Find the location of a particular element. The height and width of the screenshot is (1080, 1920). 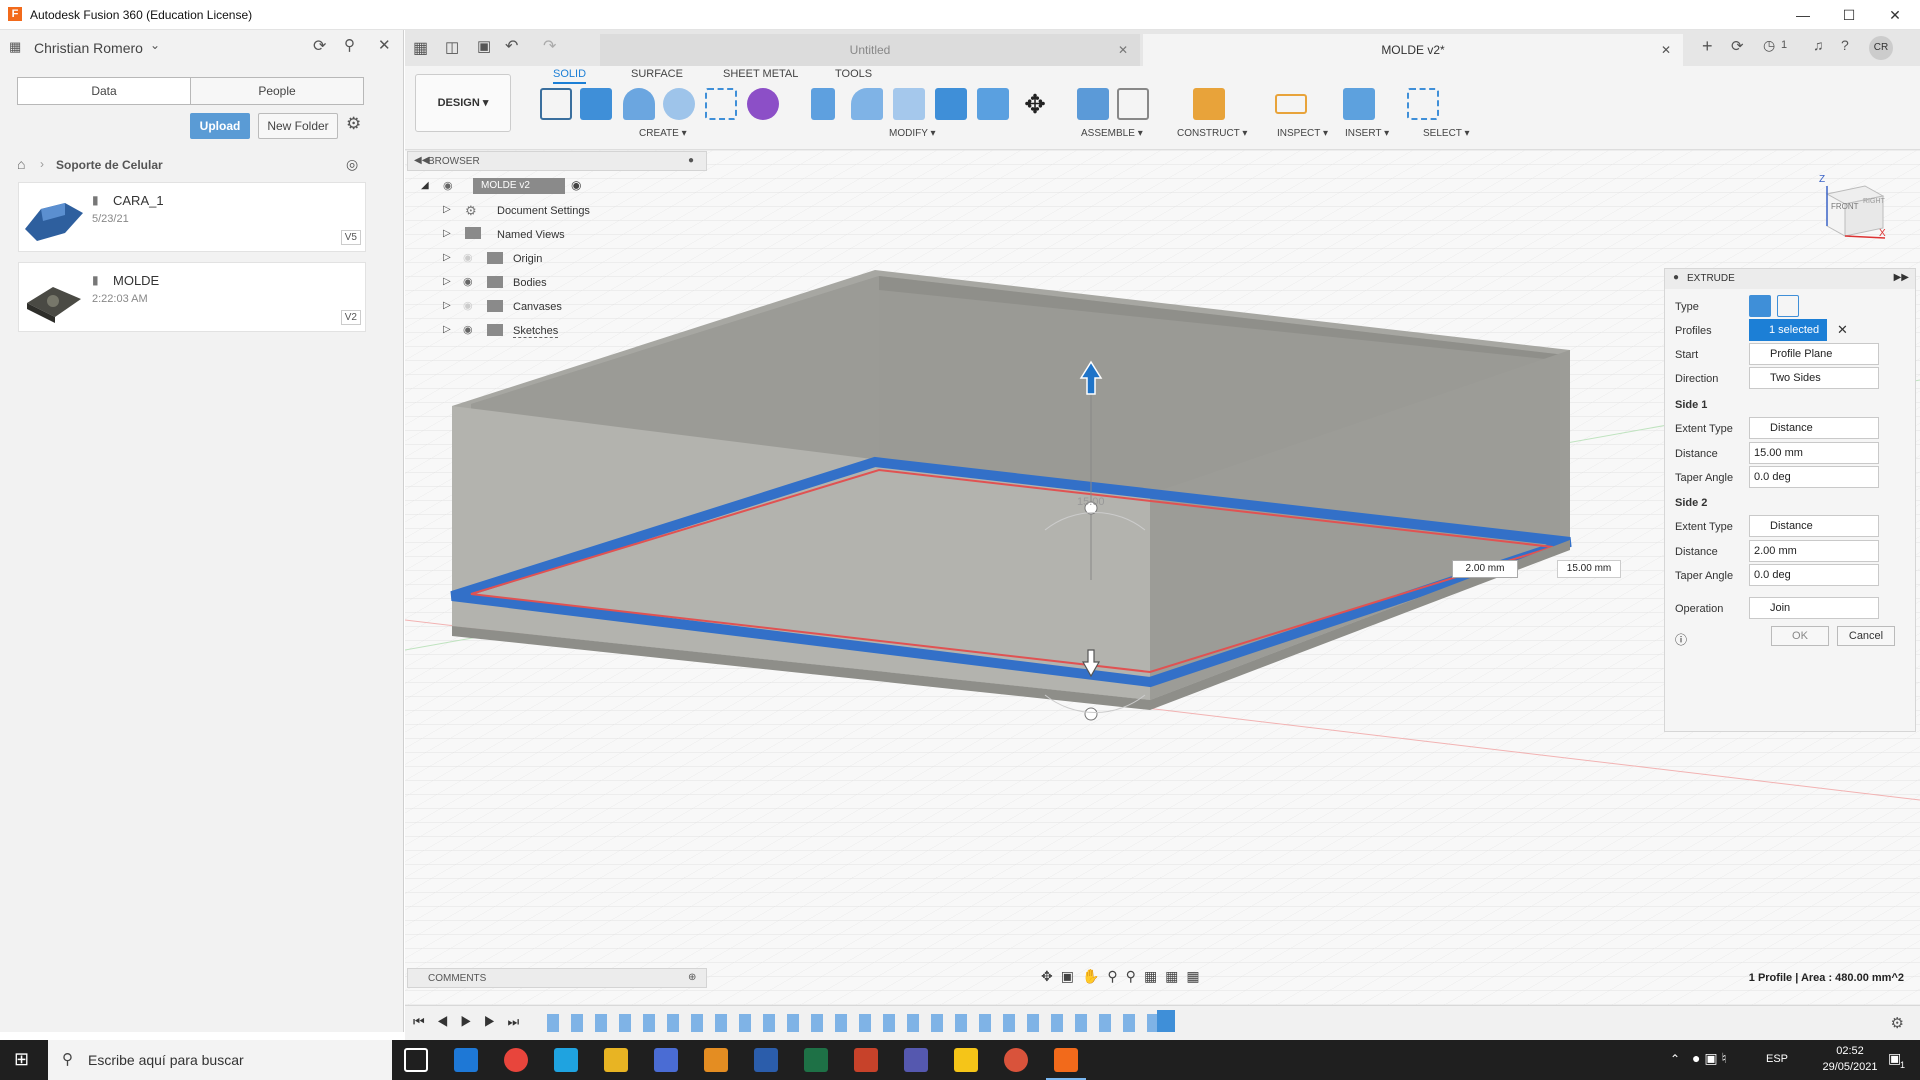

combine-icon is located at coordinates (993, 104).